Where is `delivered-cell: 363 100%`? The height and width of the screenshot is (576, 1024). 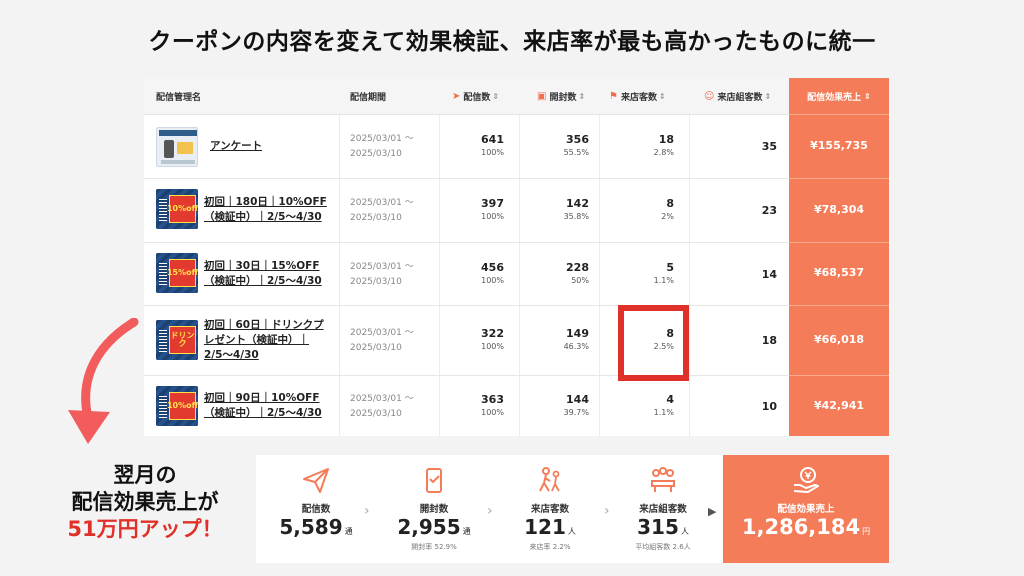 delivered-cell: 363 100% is located at coordinates (492, 405).